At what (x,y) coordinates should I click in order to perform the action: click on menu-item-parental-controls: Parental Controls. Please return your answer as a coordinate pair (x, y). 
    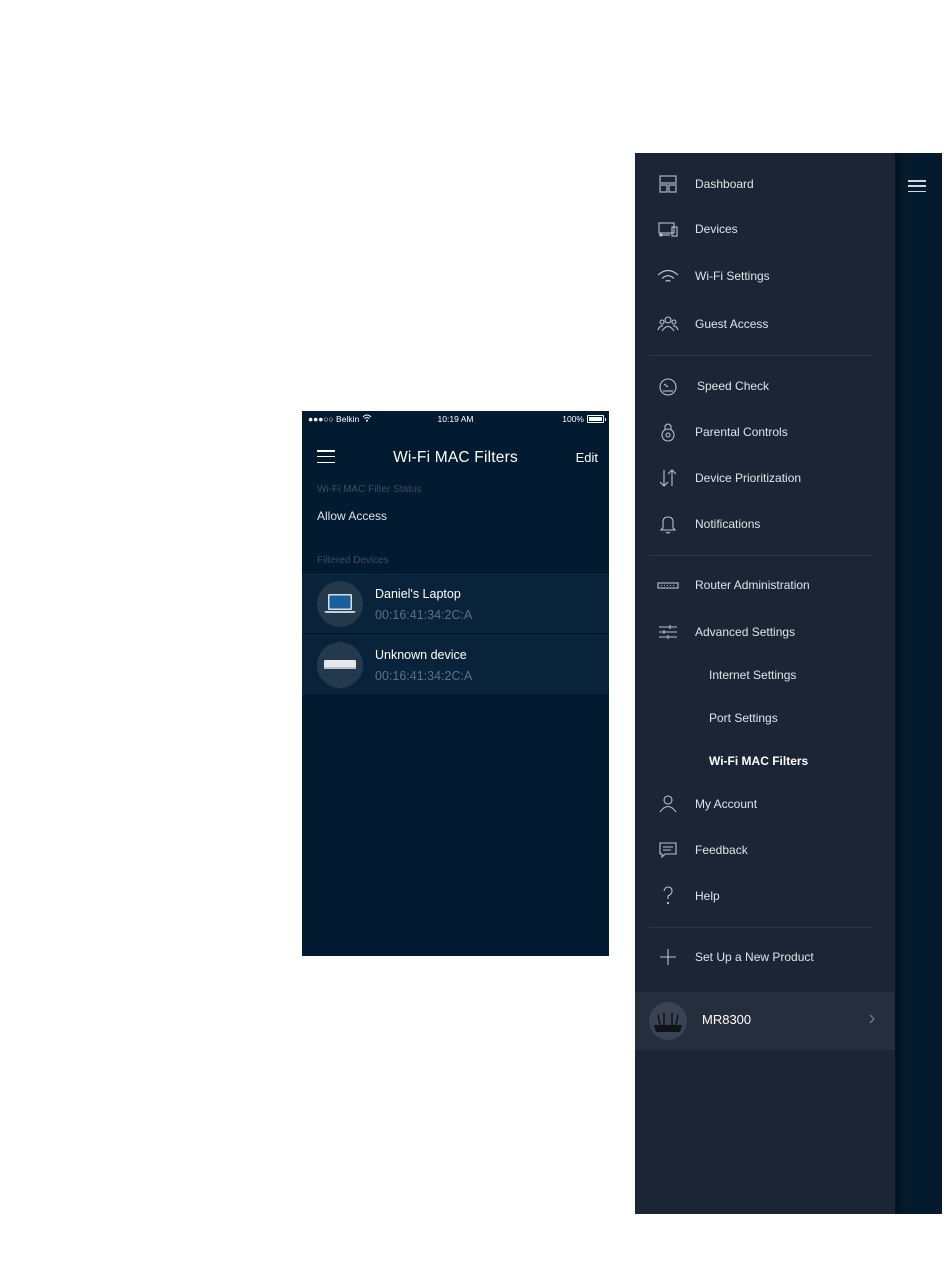
    Looking at the image, I should click on (765, 432).